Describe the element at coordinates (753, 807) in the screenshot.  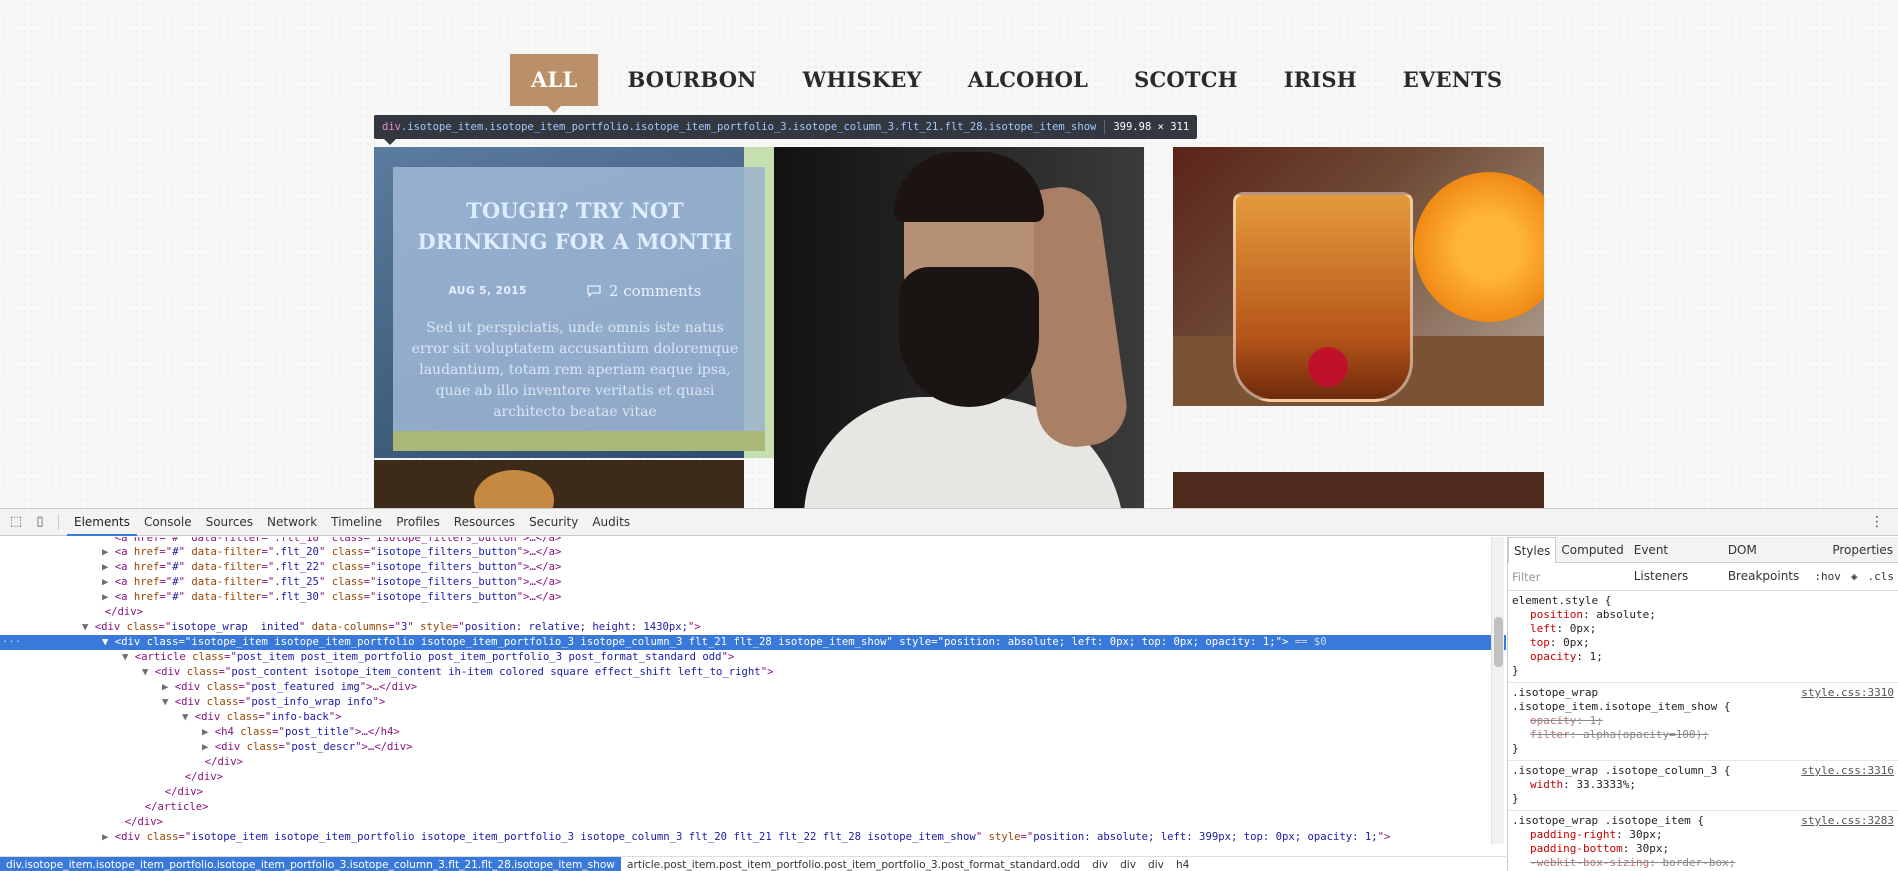
I see `dom-node: </article>` at that location.